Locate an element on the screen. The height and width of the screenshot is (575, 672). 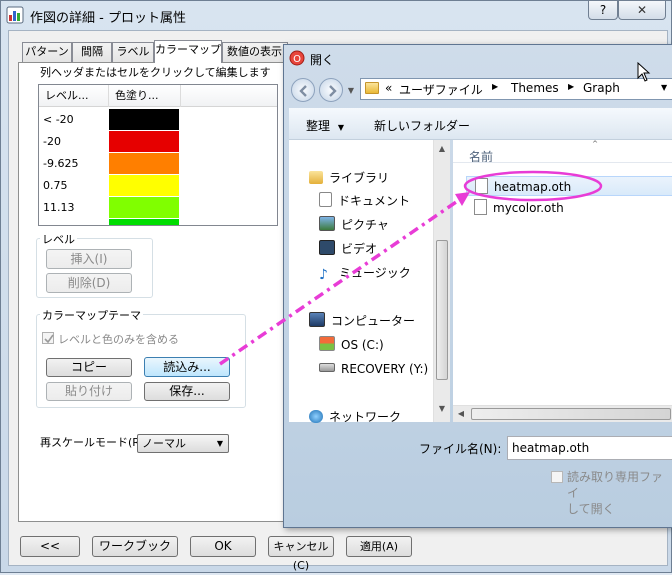
include-levels-label: レベルと色のみを含める is located at coordinates (118, 339).